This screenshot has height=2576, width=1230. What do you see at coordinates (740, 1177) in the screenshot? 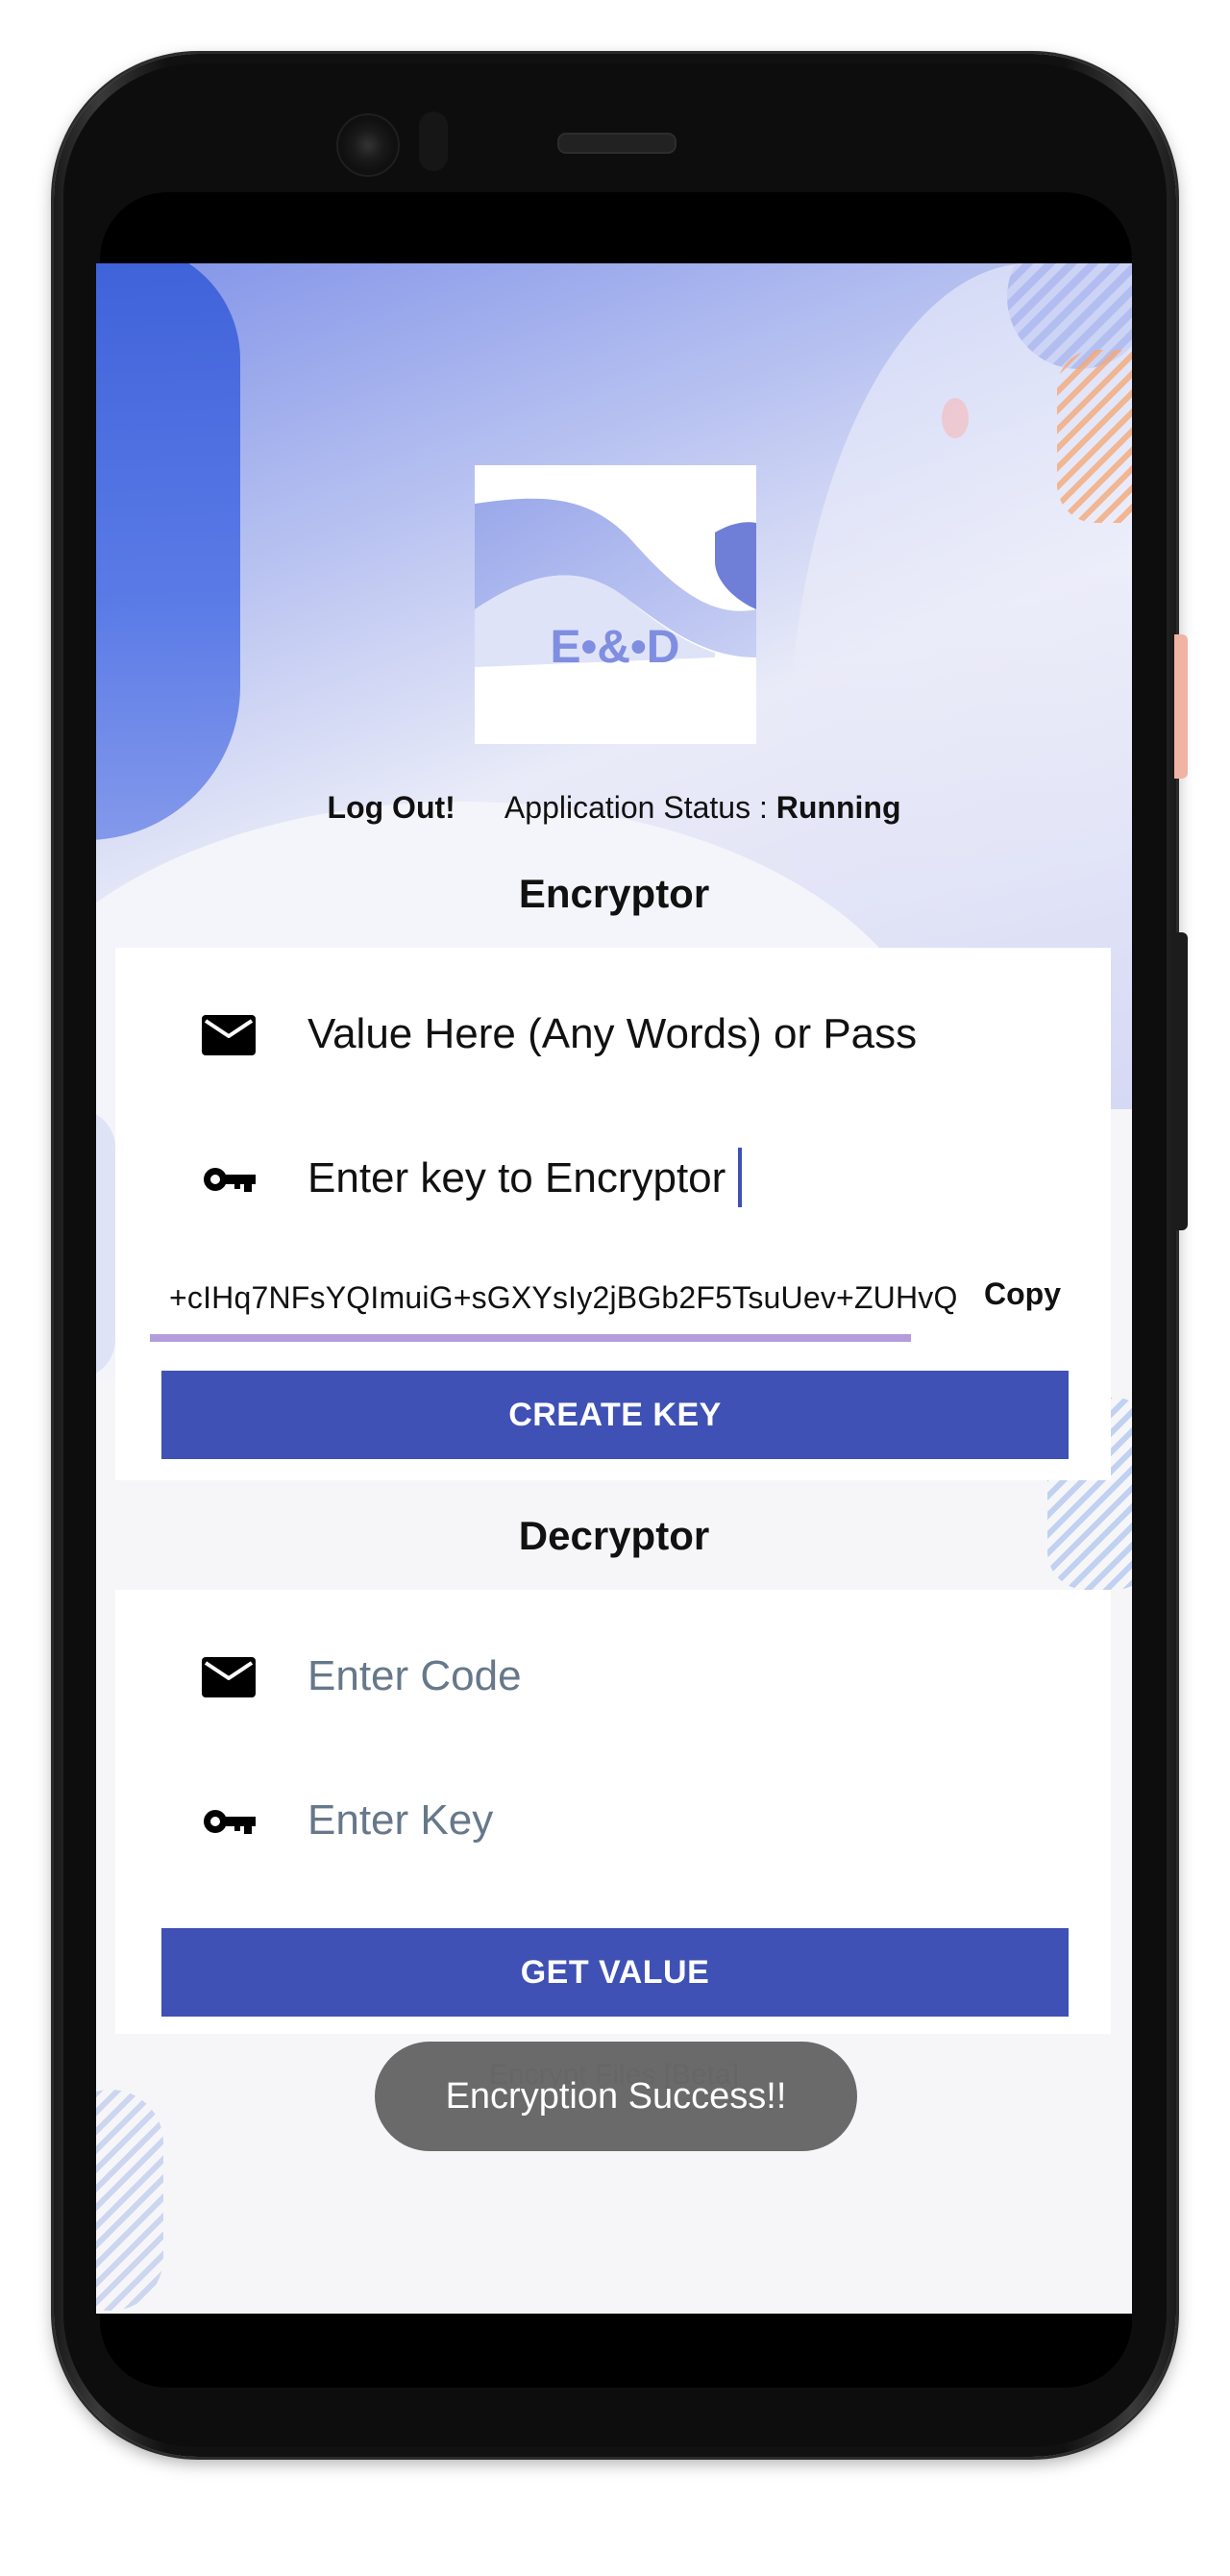
I see `text-cursor` at bounding box center [740, 1177].